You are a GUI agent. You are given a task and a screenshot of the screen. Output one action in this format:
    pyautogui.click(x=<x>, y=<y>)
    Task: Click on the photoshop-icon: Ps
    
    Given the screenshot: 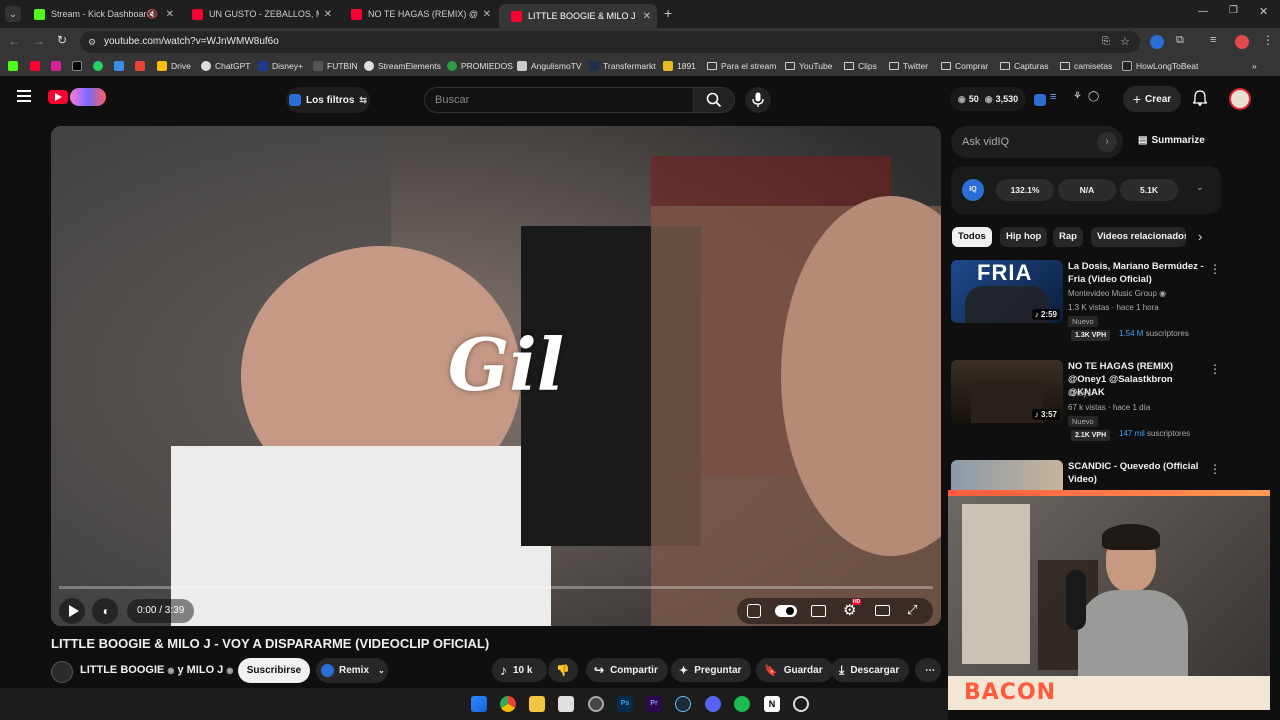 What is the action you would take?
    pyautogui.click(x=625, y=704)
    